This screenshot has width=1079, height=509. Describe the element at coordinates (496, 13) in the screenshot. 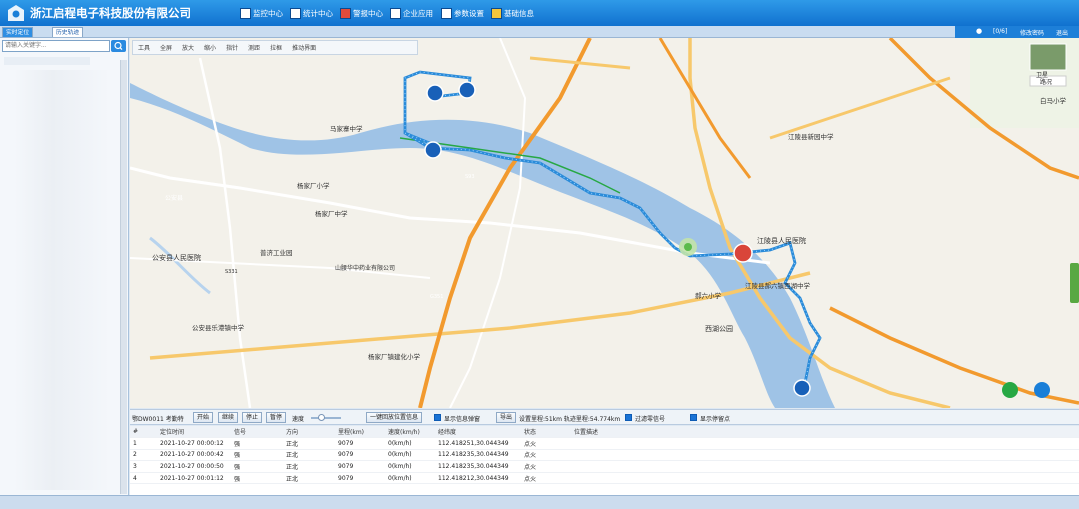

I see `basic-info-icon` at that location.